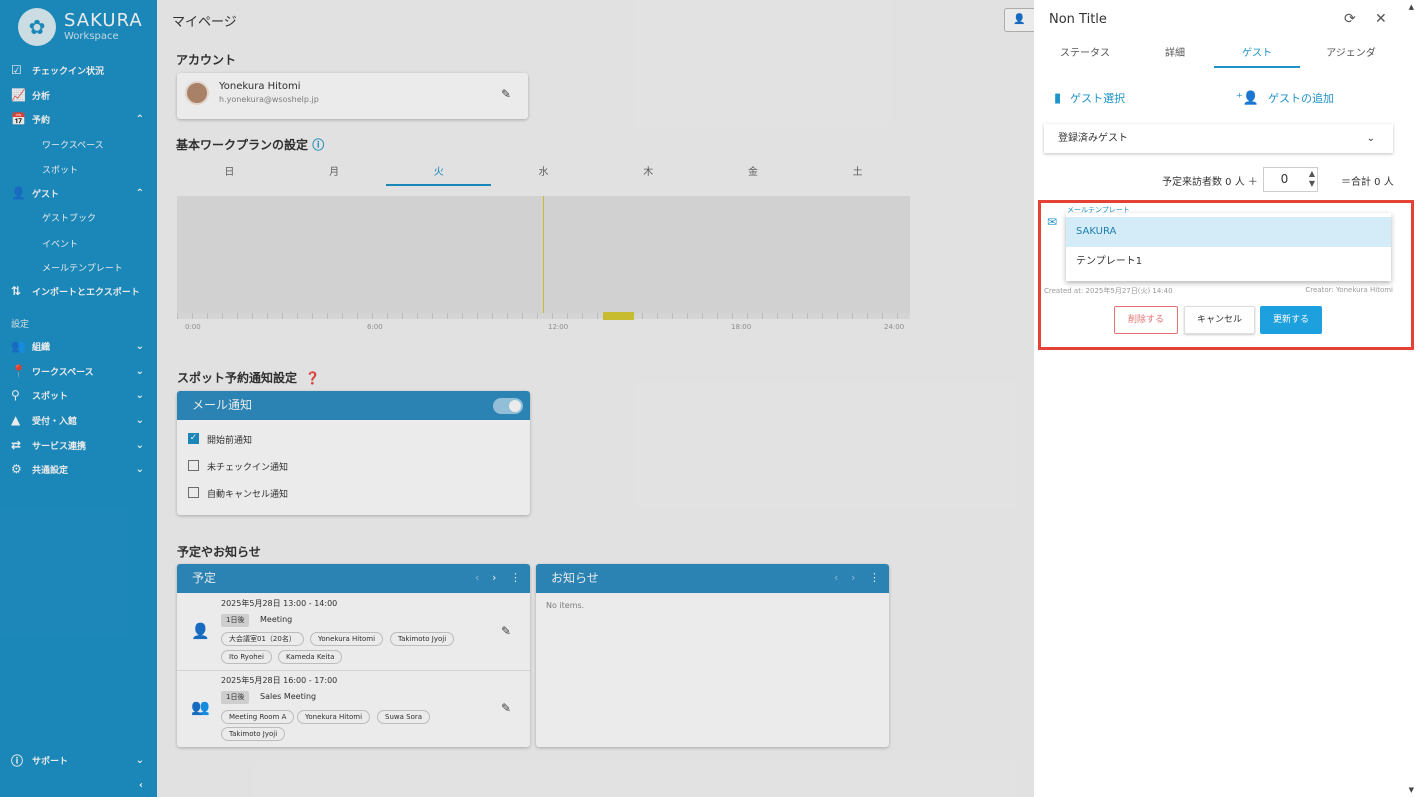 Image resolution: width=1418 pixels, height=797 pixels. I want to click on scroll-up-icon: ▲, so click(1411, 7).